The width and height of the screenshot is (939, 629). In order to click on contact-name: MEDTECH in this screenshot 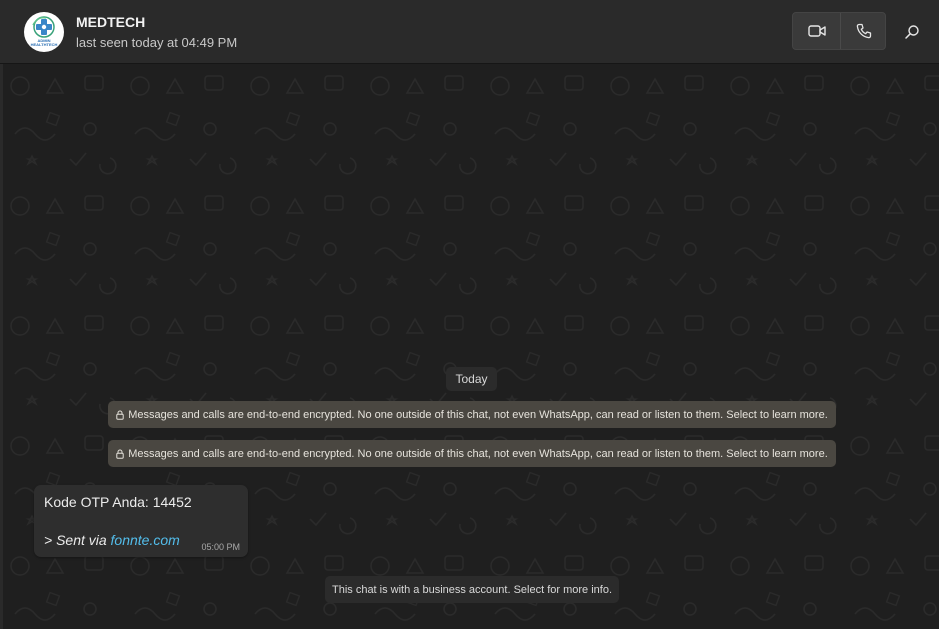, I will do `click(110, 22)`.